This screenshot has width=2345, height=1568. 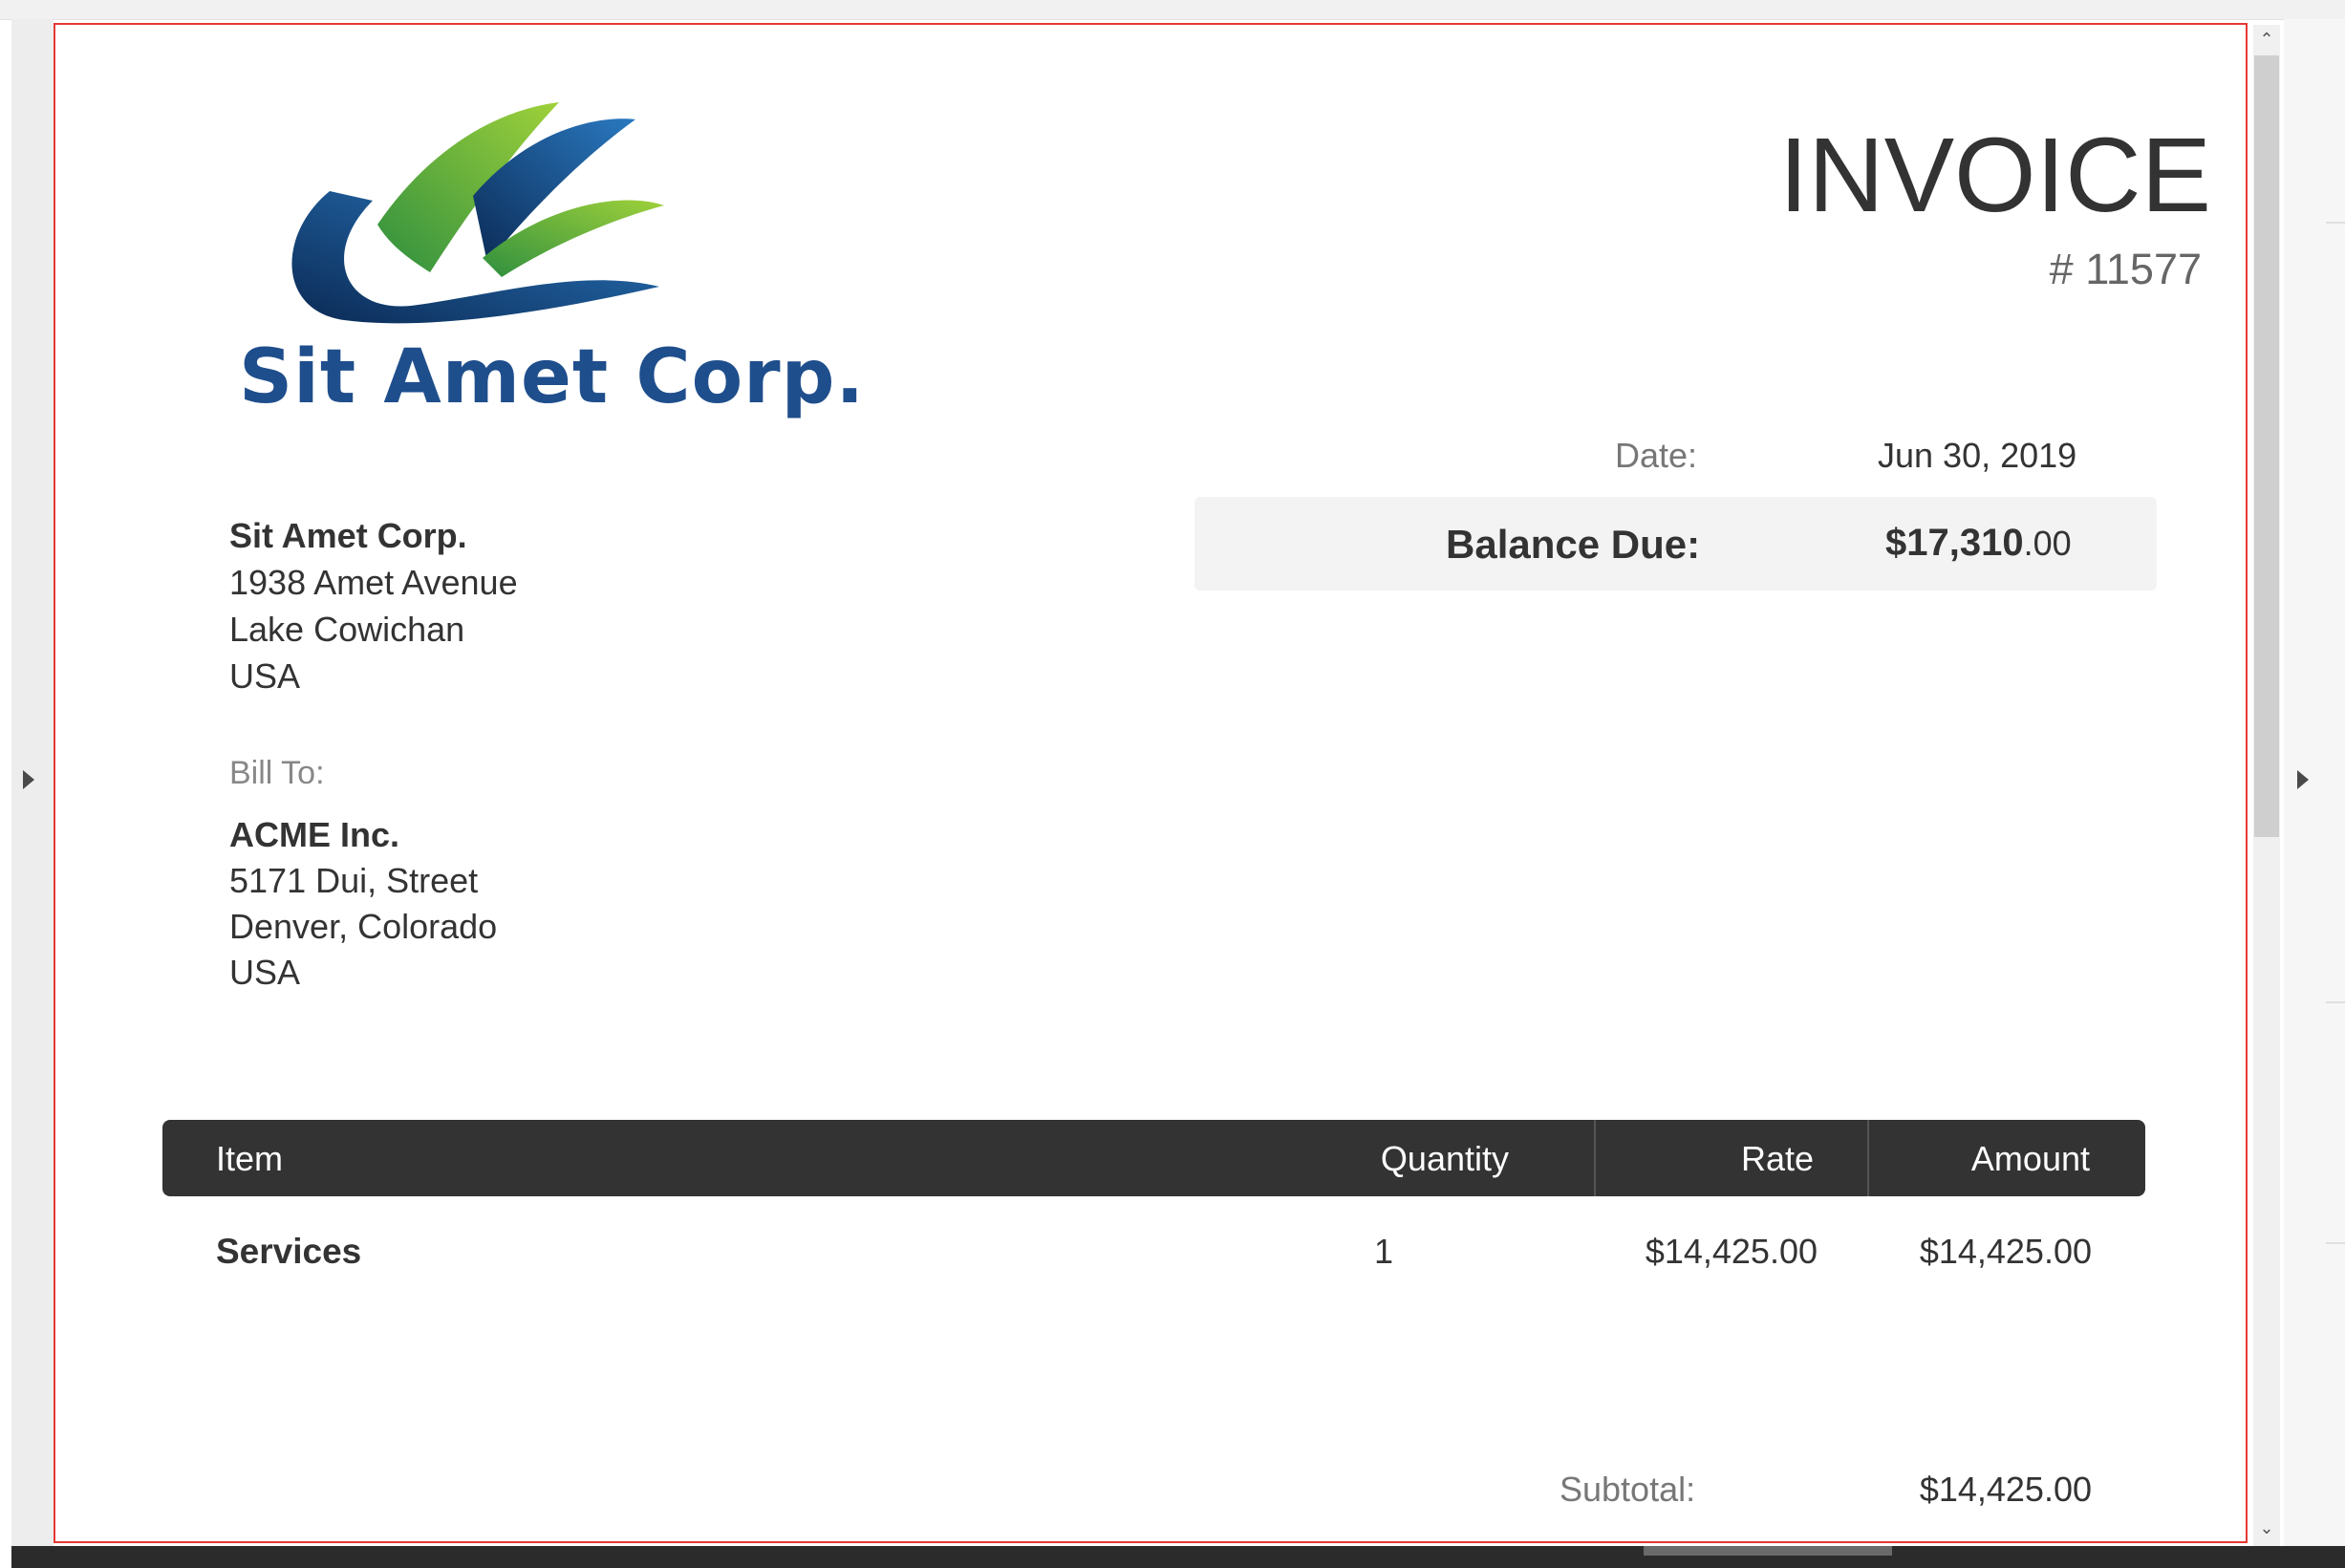 What do you see at coordinates (1977, 456) in the screenshot?
I see `date-value: Jun 30, 2019` at bounding box center [1977, 456].